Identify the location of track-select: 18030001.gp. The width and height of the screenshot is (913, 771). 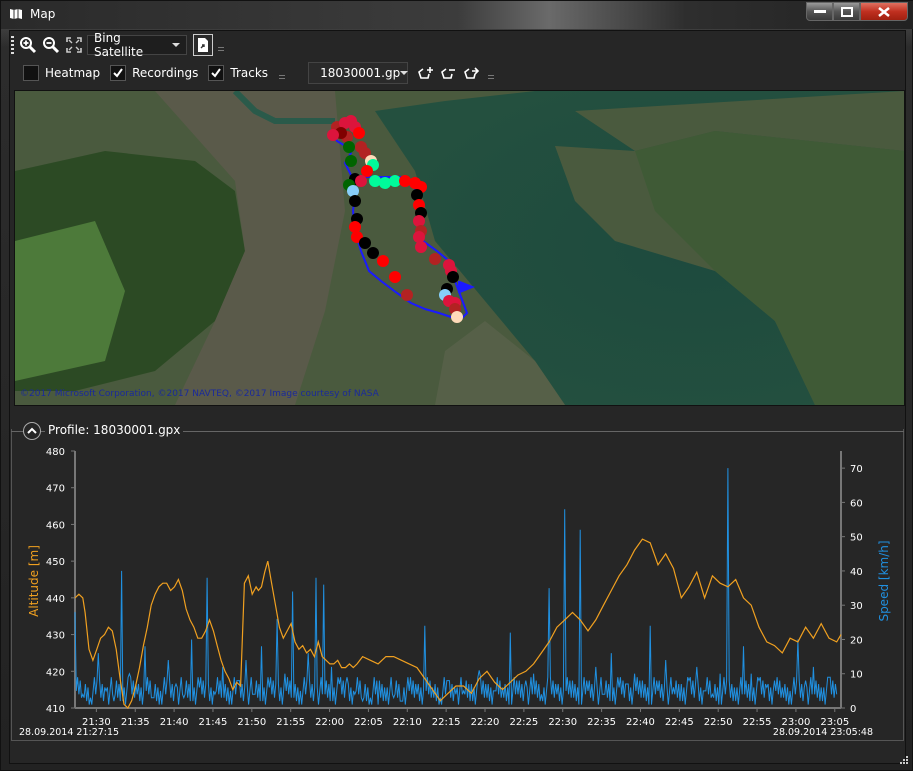
(358, 73).